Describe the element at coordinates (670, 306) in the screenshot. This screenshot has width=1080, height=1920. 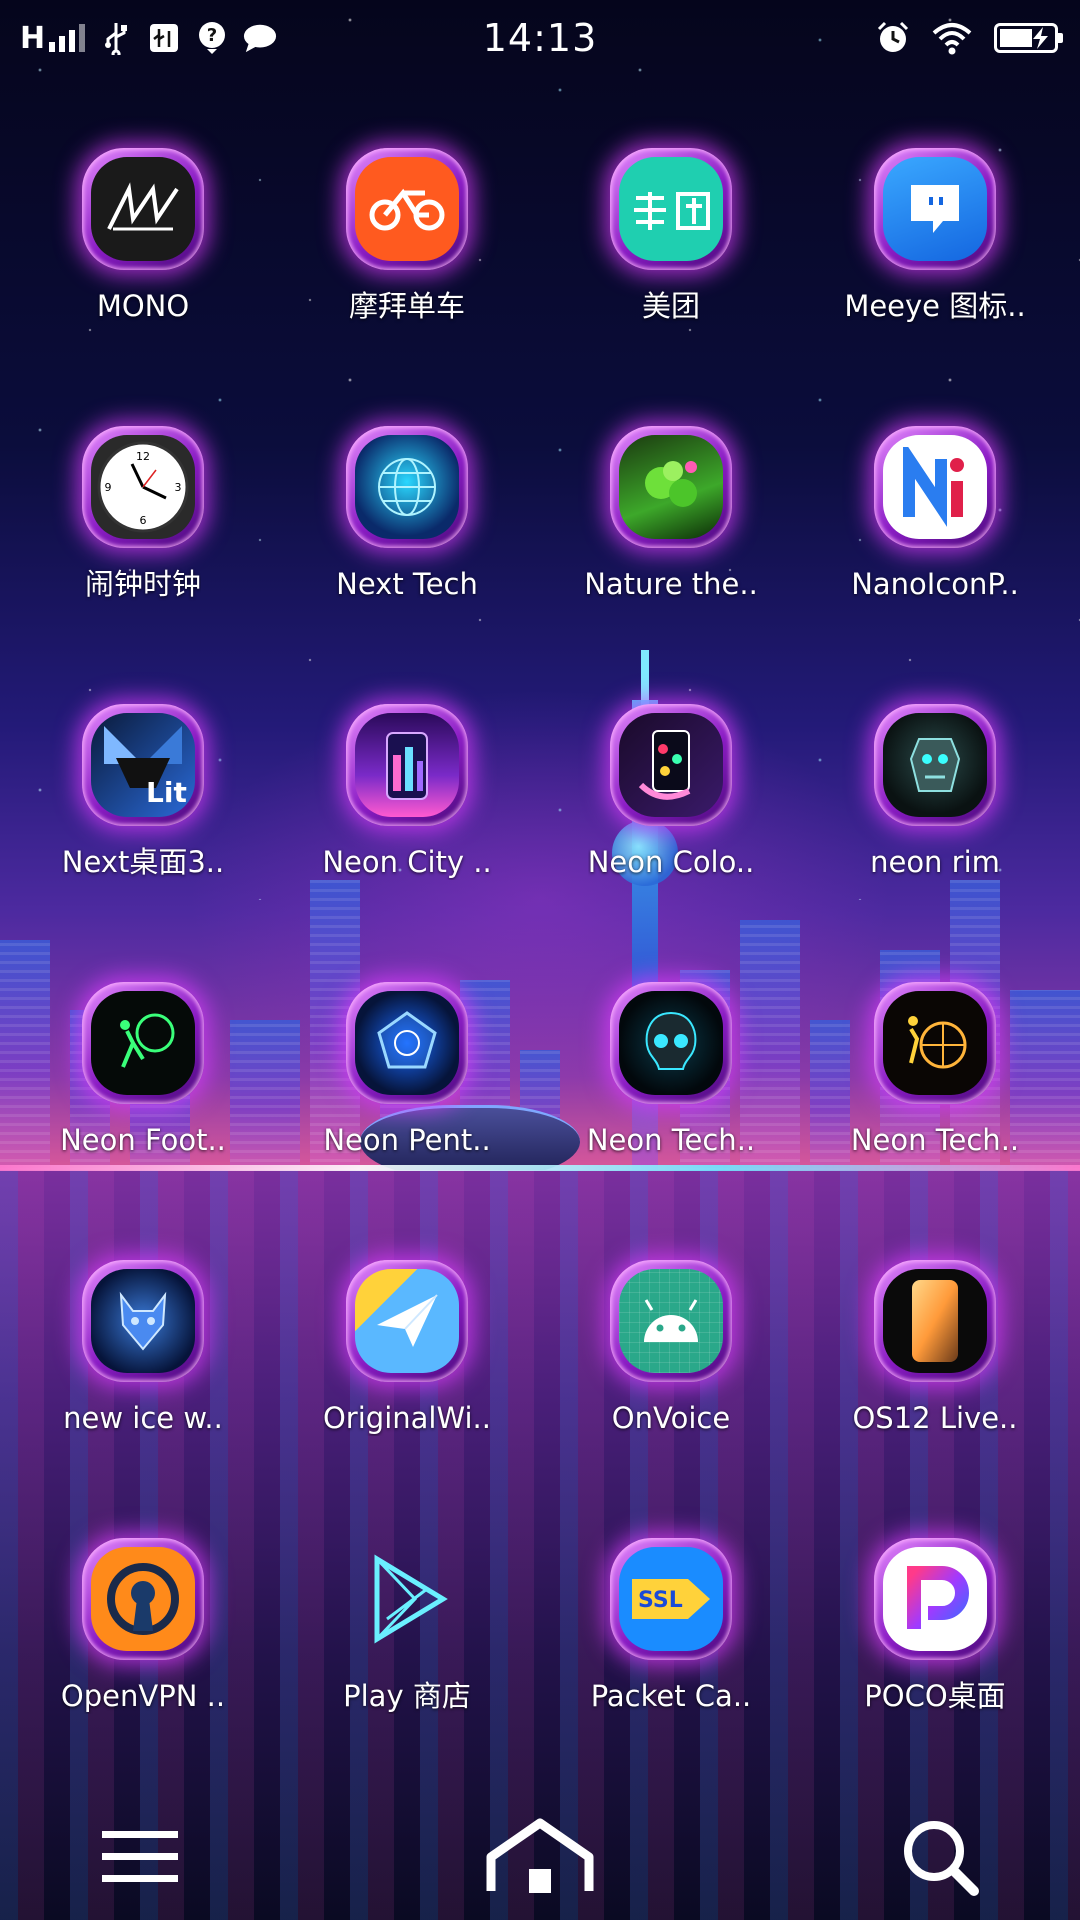
I see `app-label: 美团` at that location.